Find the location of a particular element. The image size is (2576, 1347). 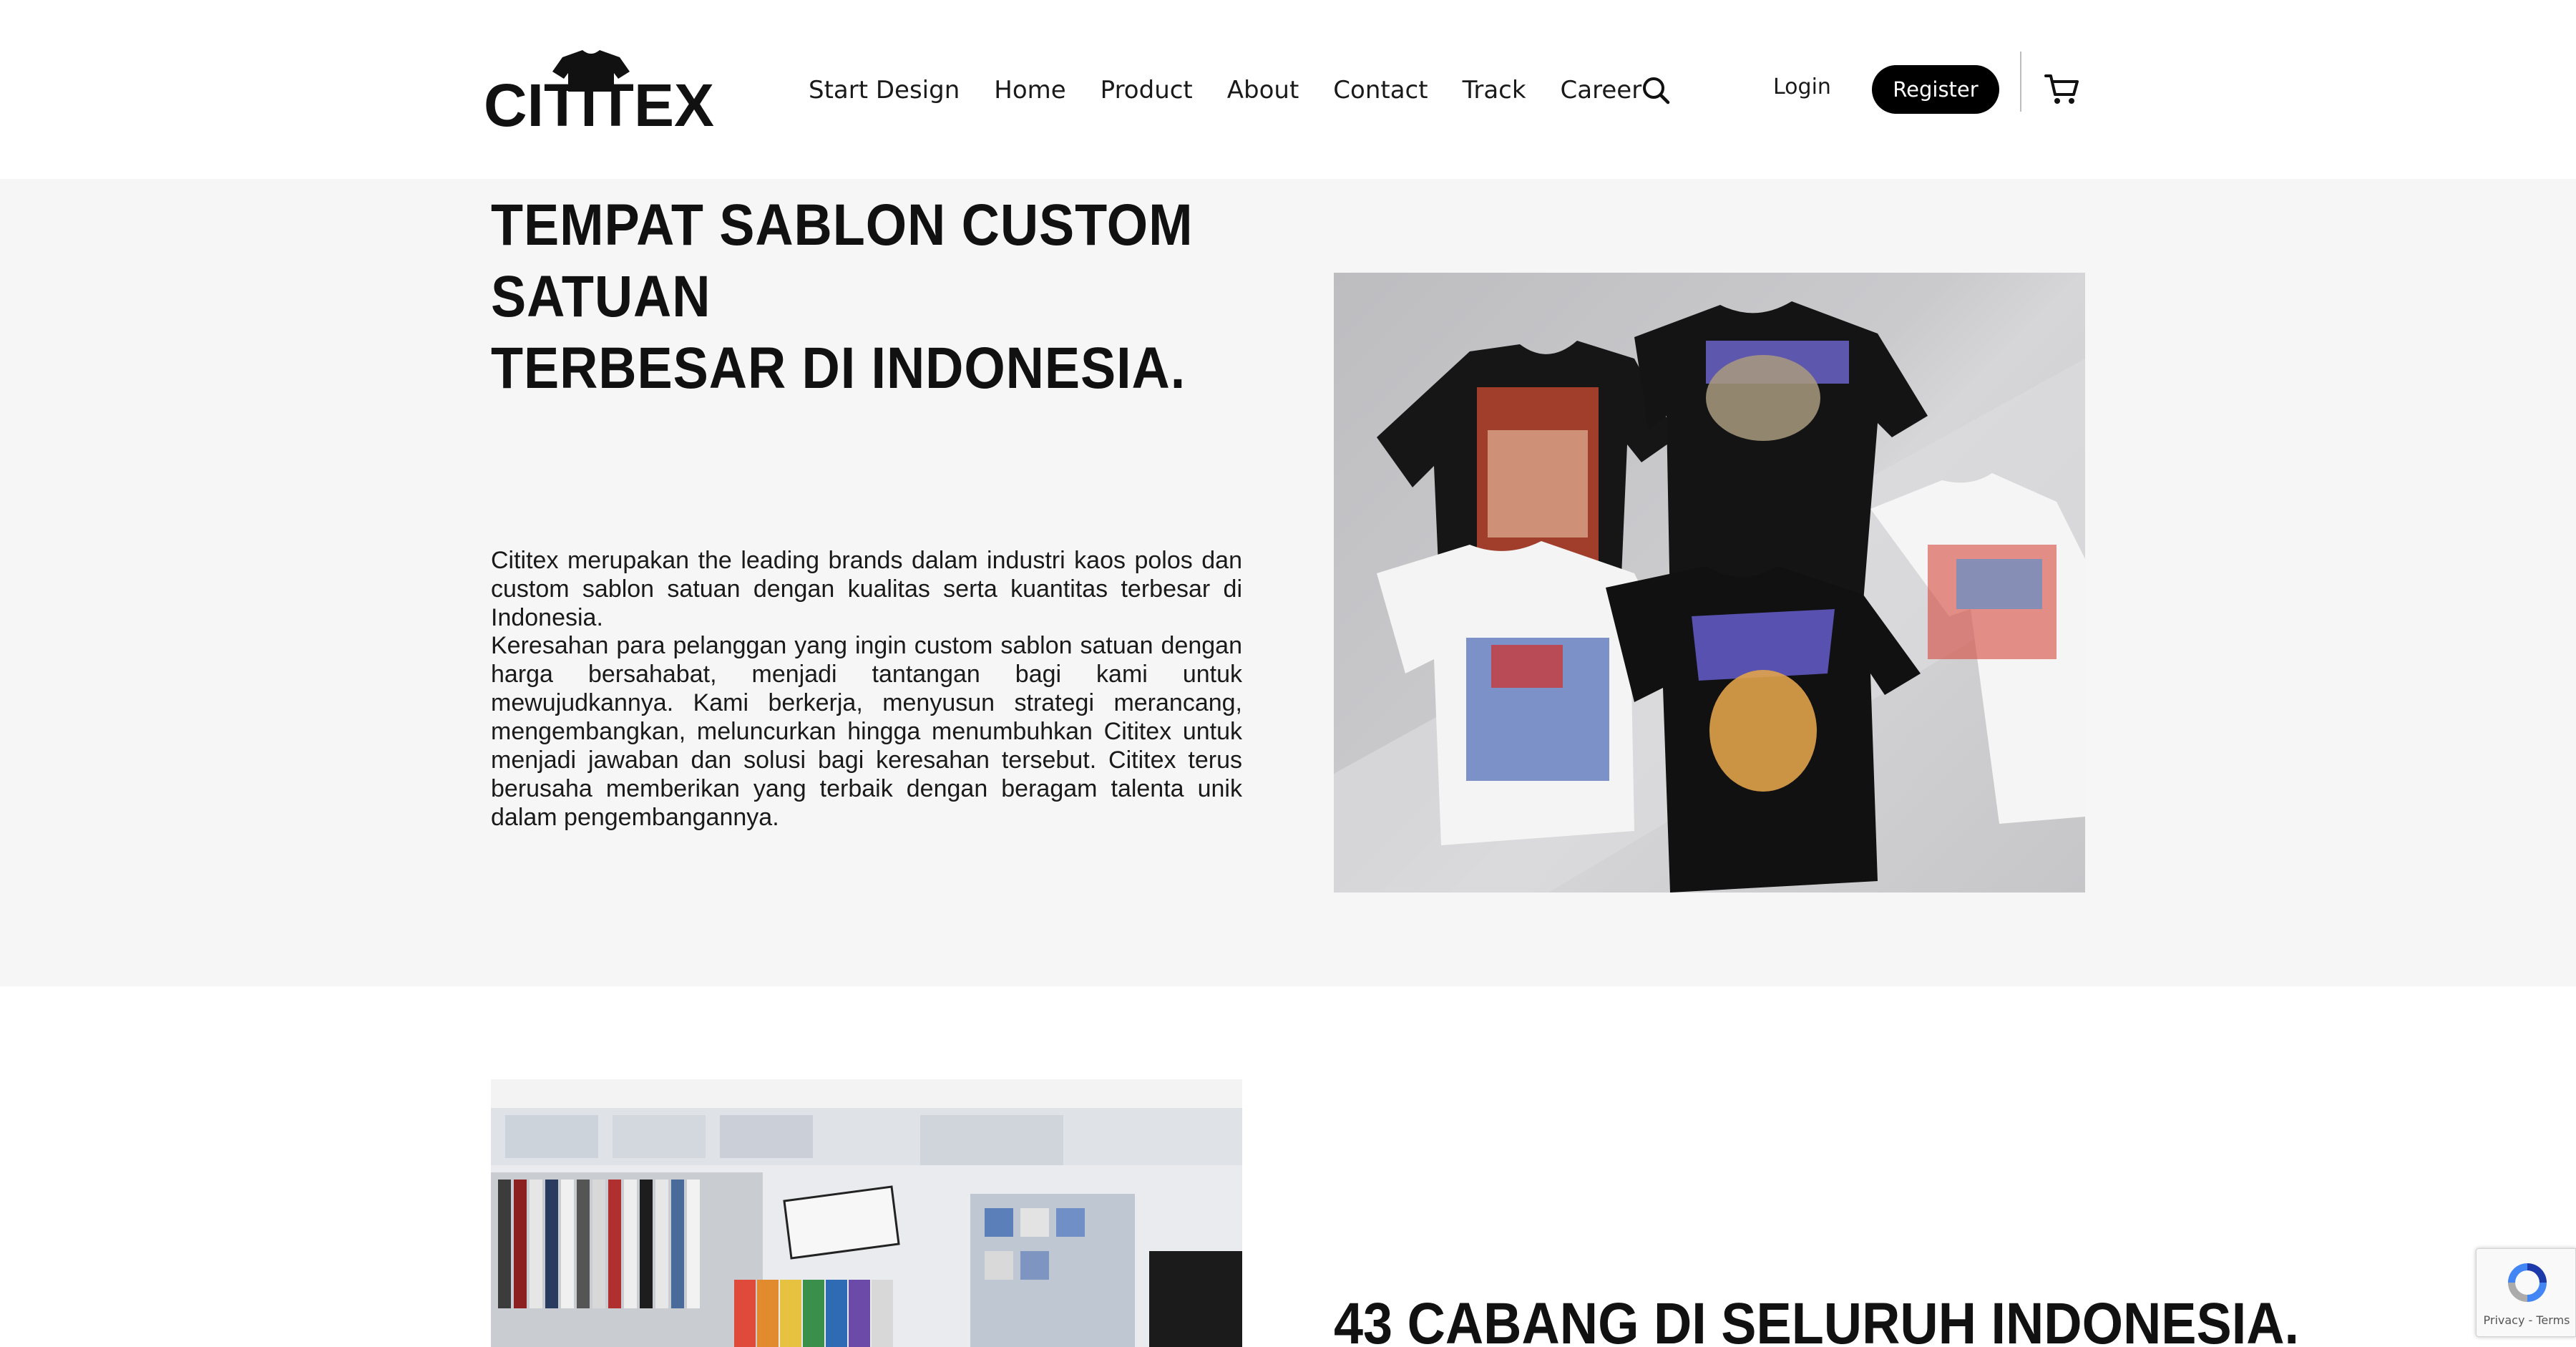

search-icon is located at coordinates (1656, 90).